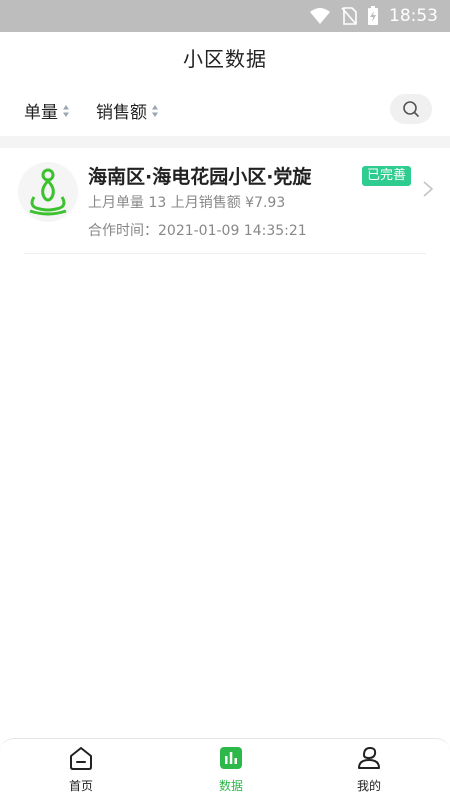 Image resolution: width=450 pixels, height=801 pixels. I want to click on tab-home-label: 首页, so click(80, 786).